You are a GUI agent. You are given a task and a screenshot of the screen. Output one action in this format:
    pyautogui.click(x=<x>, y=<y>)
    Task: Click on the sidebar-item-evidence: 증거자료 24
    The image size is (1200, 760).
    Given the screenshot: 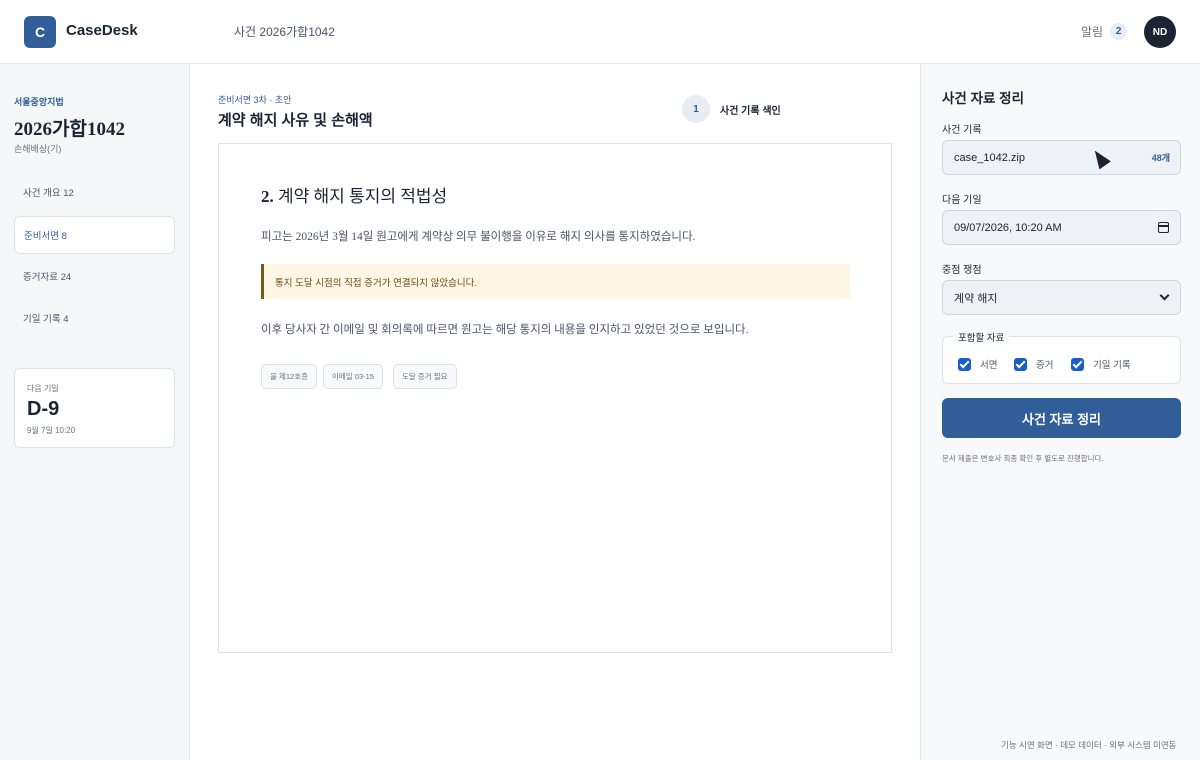 What is the action you would take?
    pyautogui.click(x=94, y=276)
    